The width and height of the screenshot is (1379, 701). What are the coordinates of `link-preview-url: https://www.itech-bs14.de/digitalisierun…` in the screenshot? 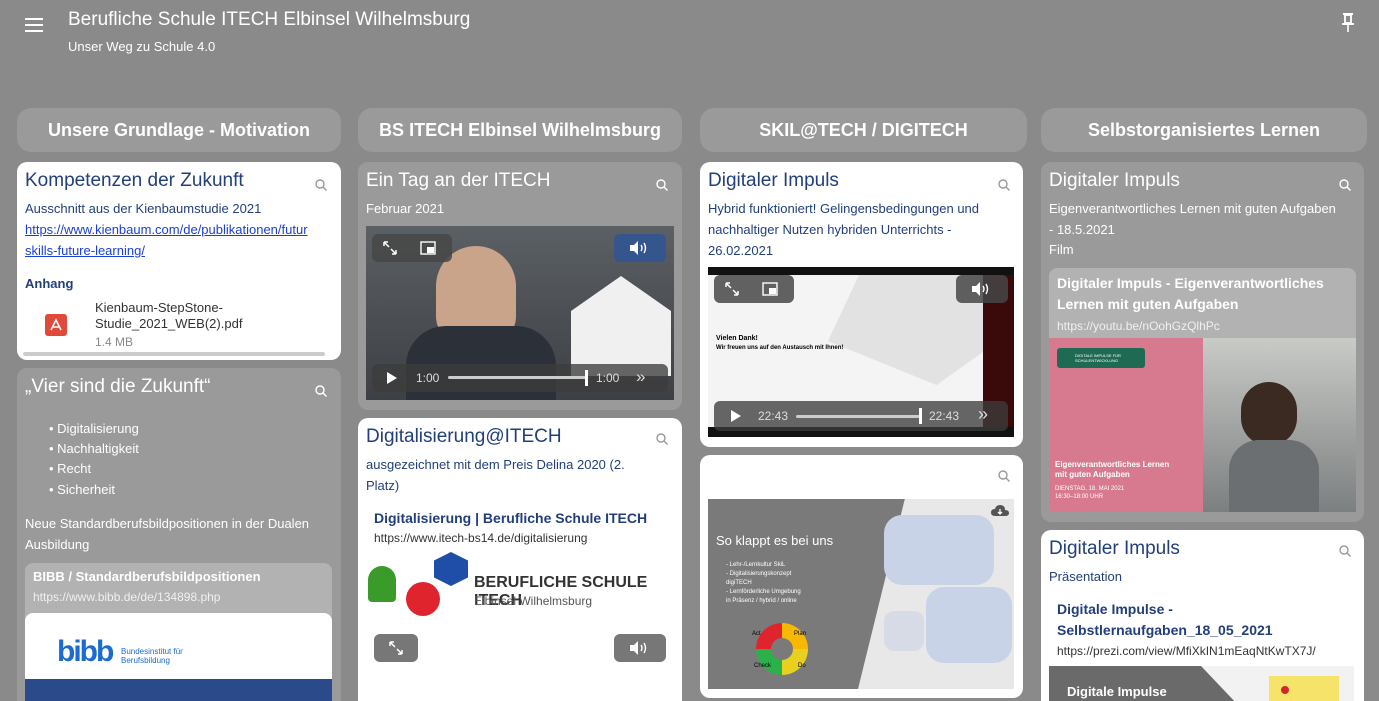 It's located at (480, 538).